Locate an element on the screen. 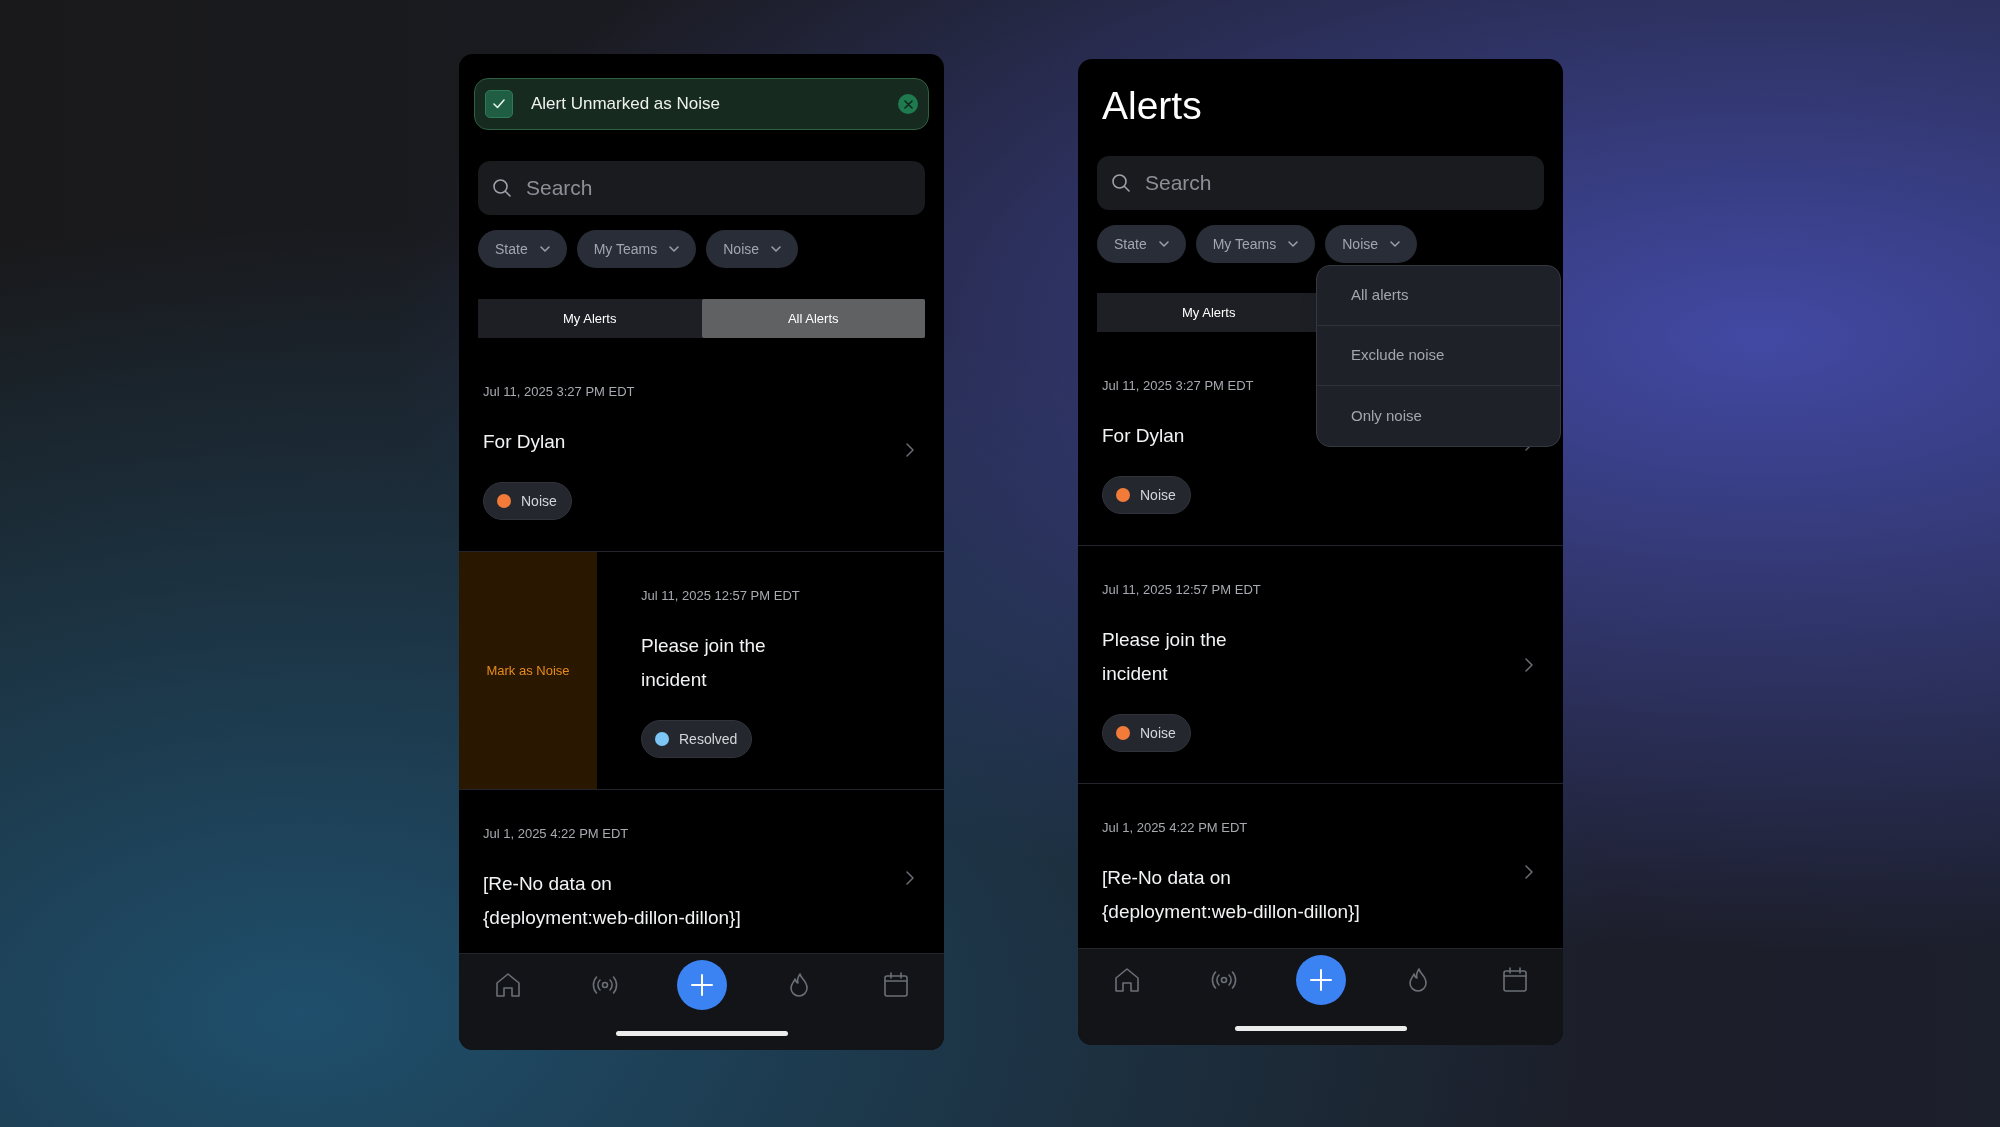  check-icon is located at coordinates (499, 104).